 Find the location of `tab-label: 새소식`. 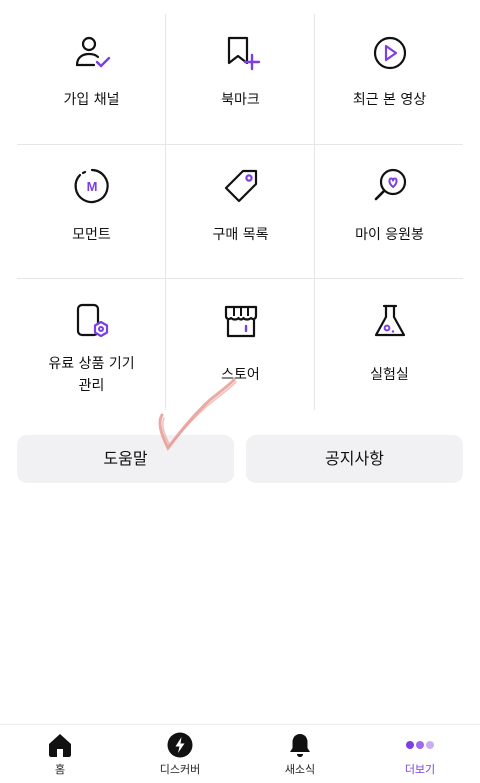

tab-label: 새소식 is located at coordinates (300, 769).